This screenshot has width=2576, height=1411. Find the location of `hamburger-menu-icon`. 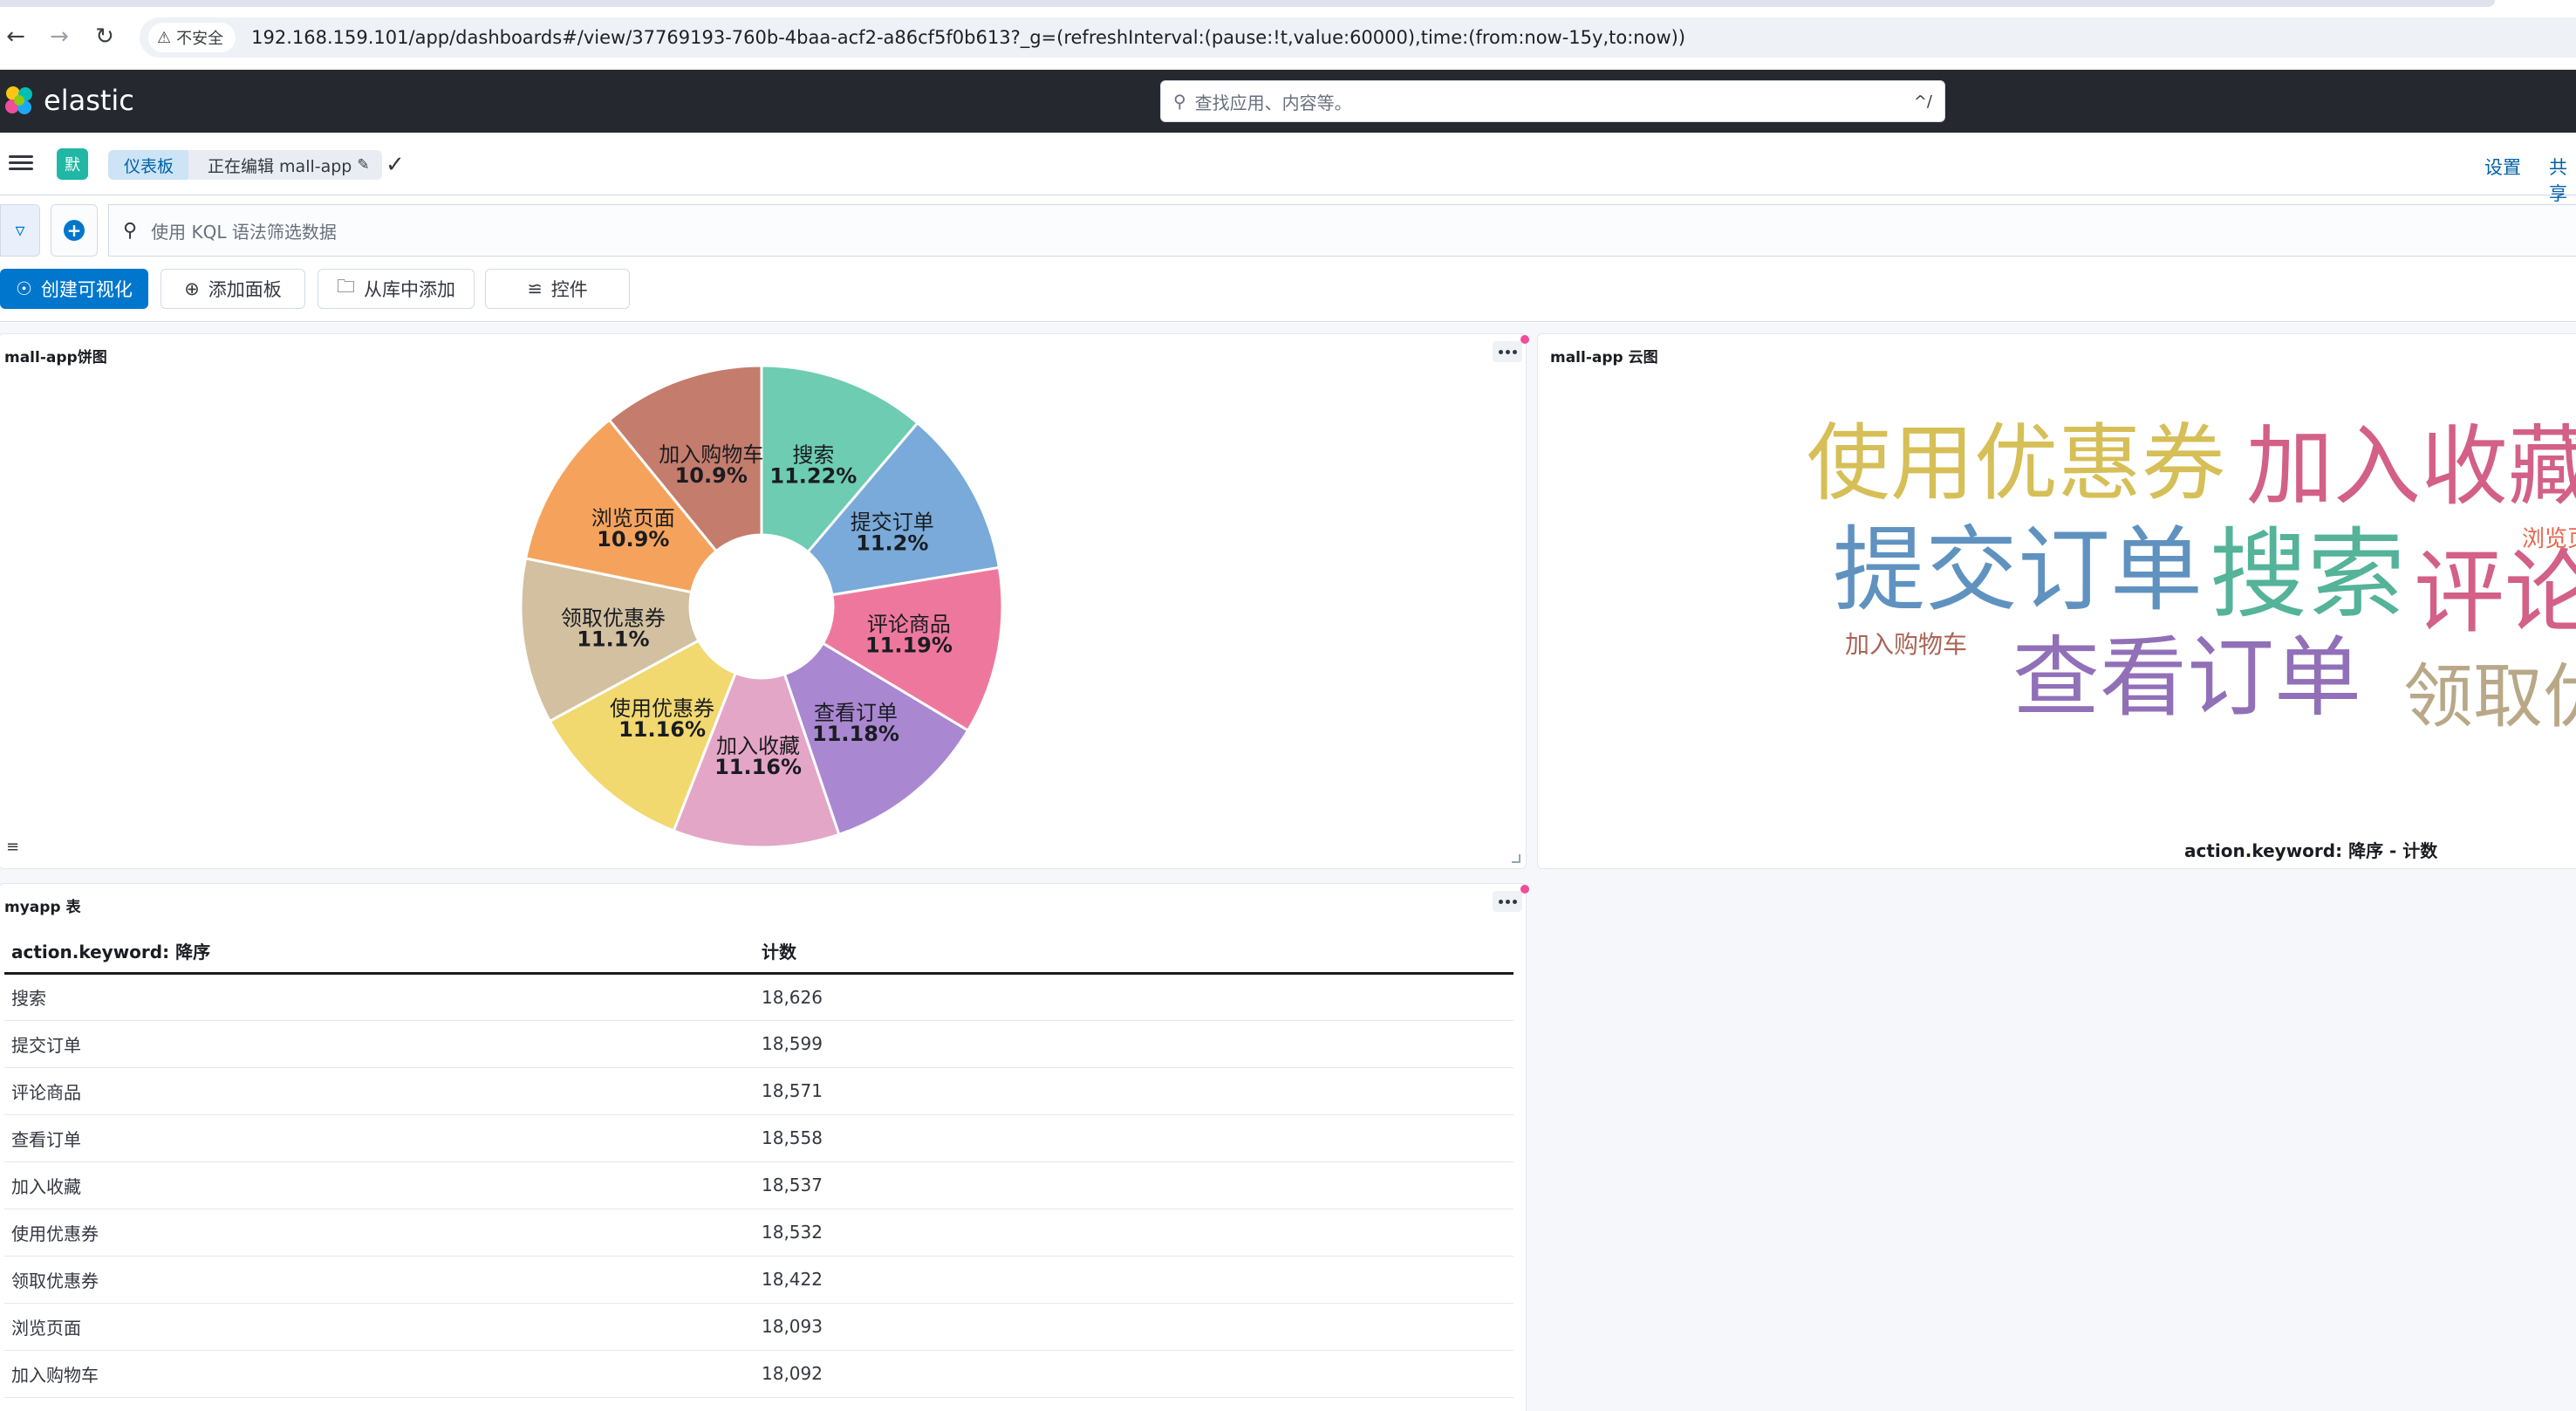

hamburger-menu-icon is located at coordinates (21, 164).